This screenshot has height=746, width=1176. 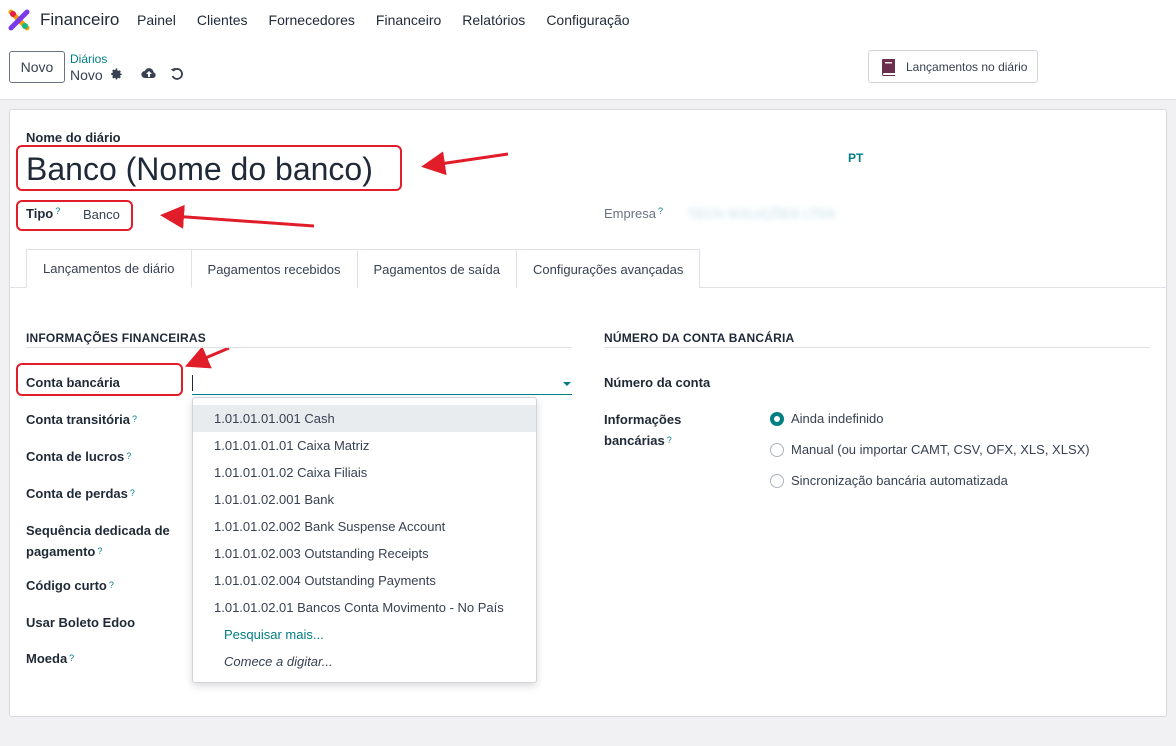 What do you see at coordinates (37, 67) in the screenshot?
I see `new-button: Novo` at bounding box center [37, 67].